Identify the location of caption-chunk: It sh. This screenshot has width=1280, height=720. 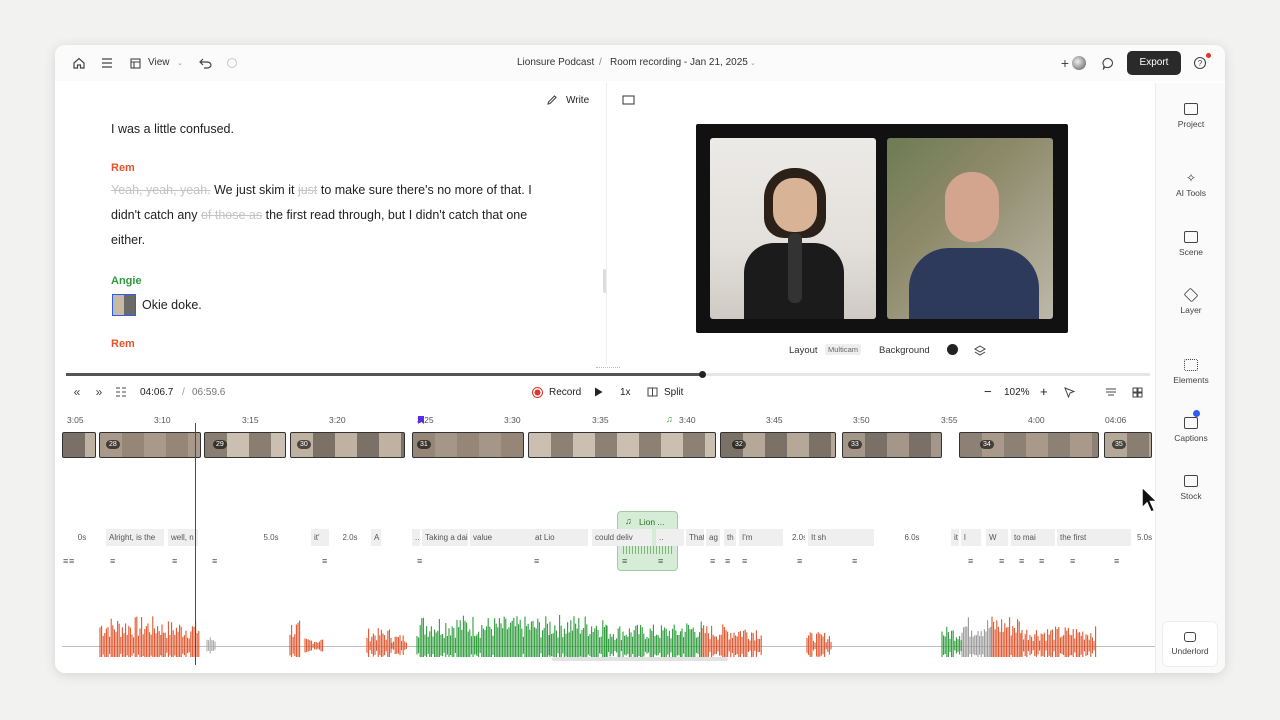
(841, 537).